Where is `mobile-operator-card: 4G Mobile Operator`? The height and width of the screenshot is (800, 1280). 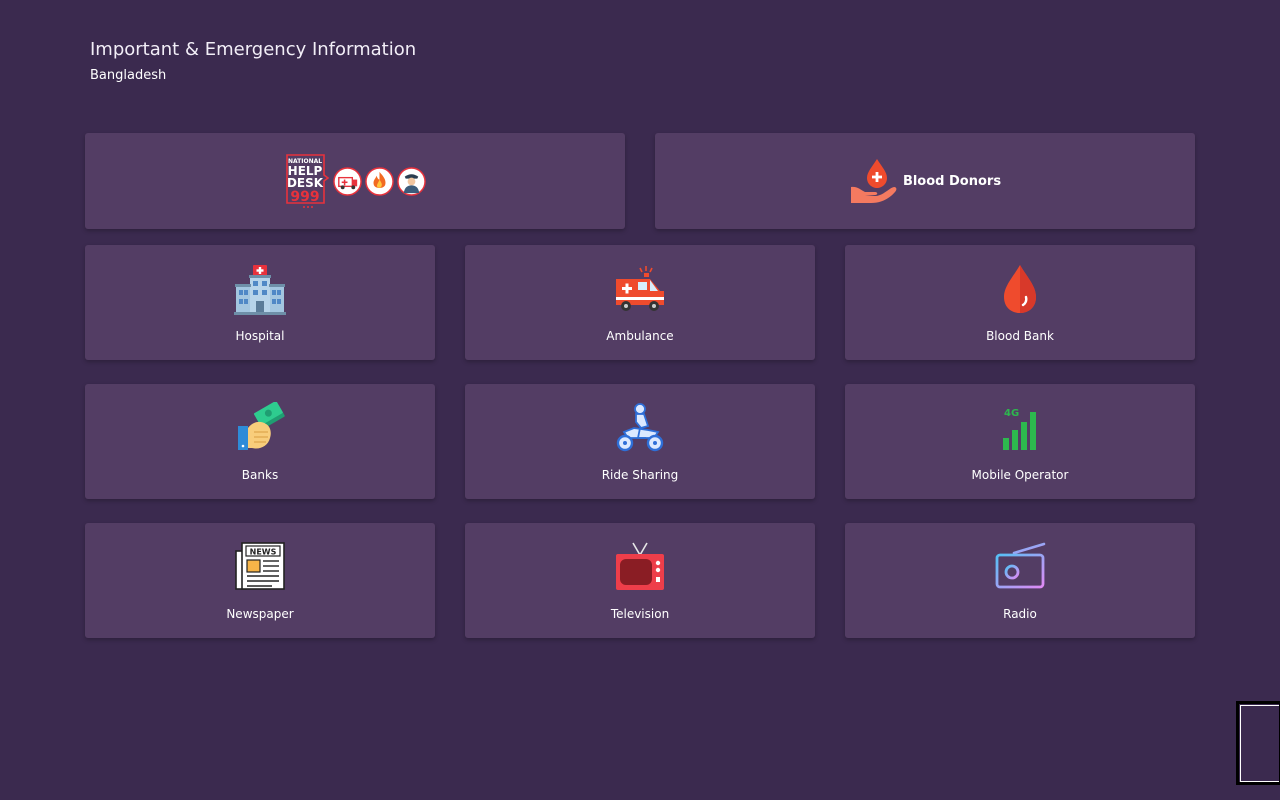 mobile-operator-card: 4G Mobile Operator is located at coordinates (1020, 441).